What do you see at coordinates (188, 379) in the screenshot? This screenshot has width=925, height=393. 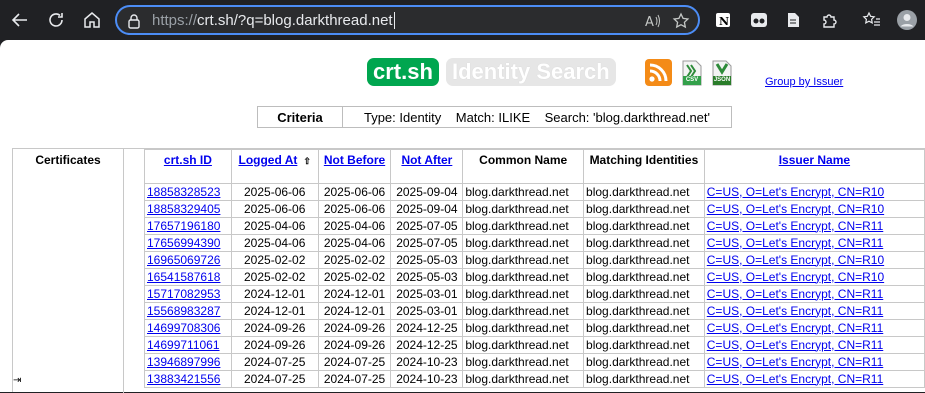 I see `cert-id-link: 13883421556` at bounding box center [188, 379].